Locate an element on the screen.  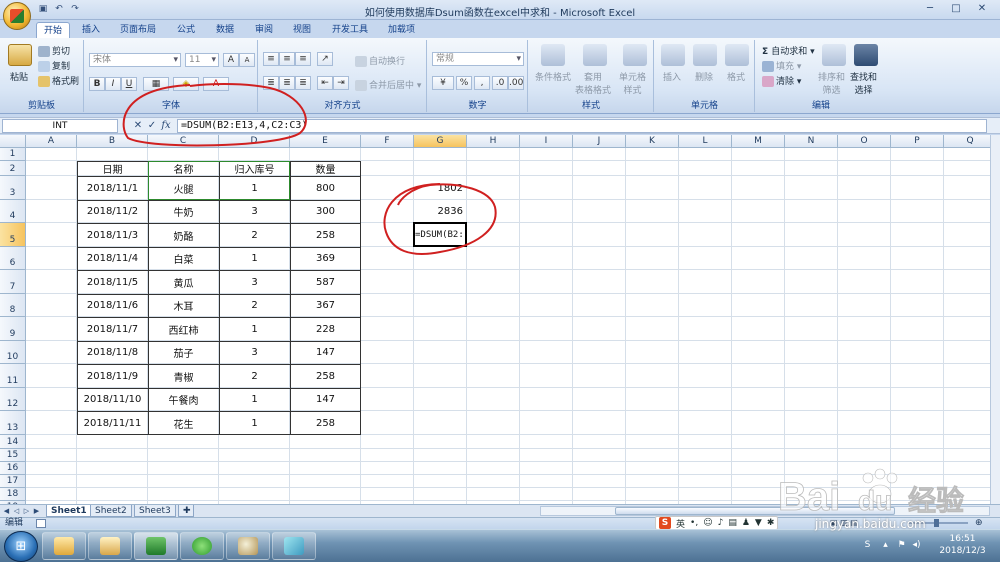
horizontal-scroll-thumb is located at coordinates (755, 511).